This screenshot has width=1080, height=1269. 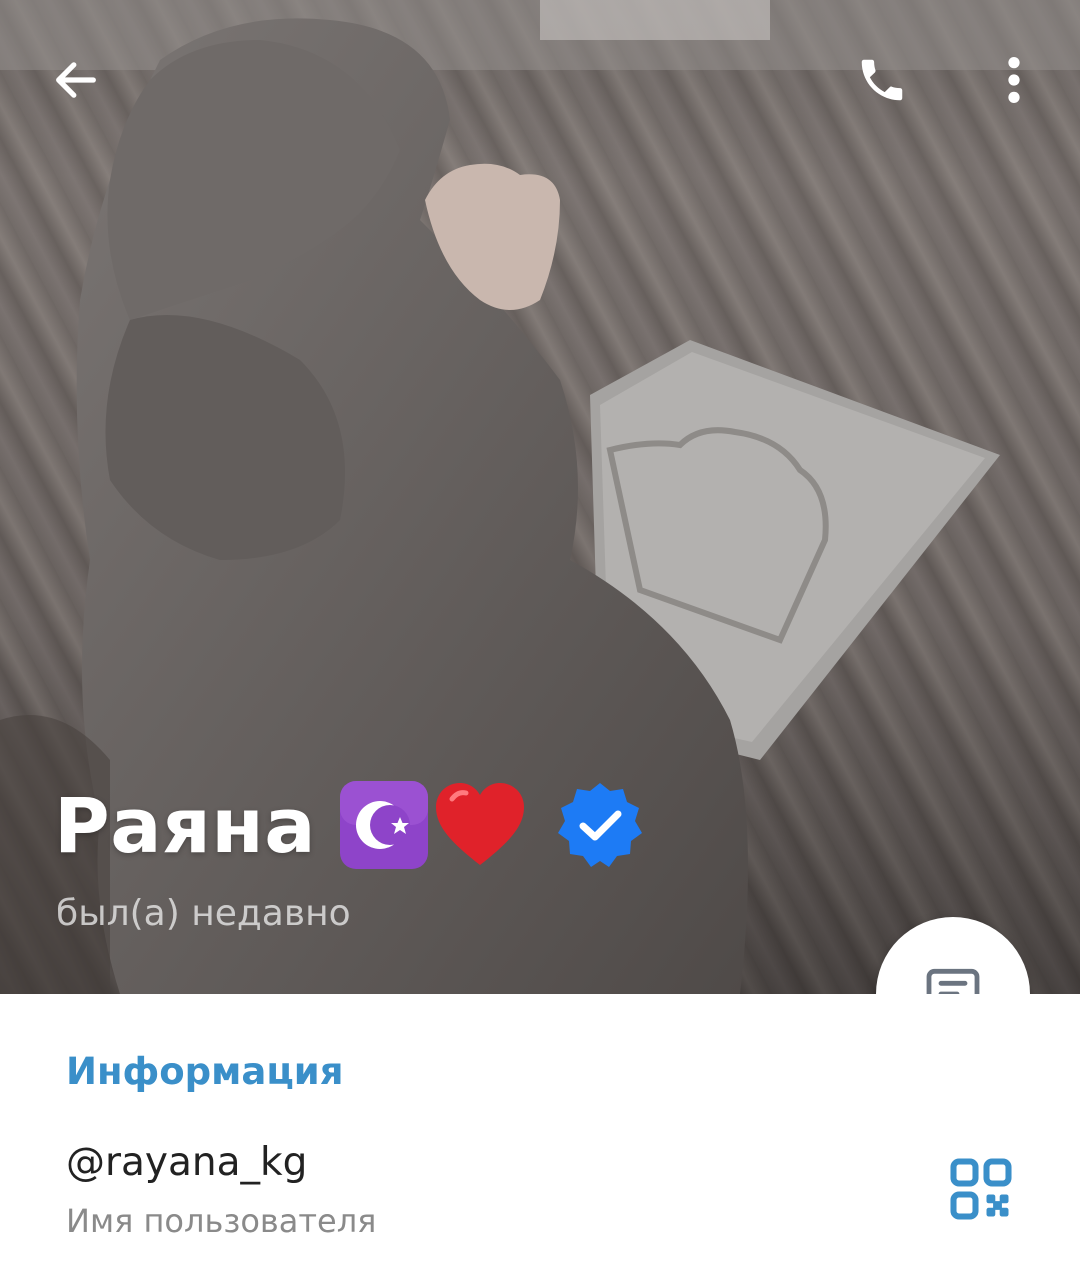 I want to click on back-button, so click(x=76, y=80).